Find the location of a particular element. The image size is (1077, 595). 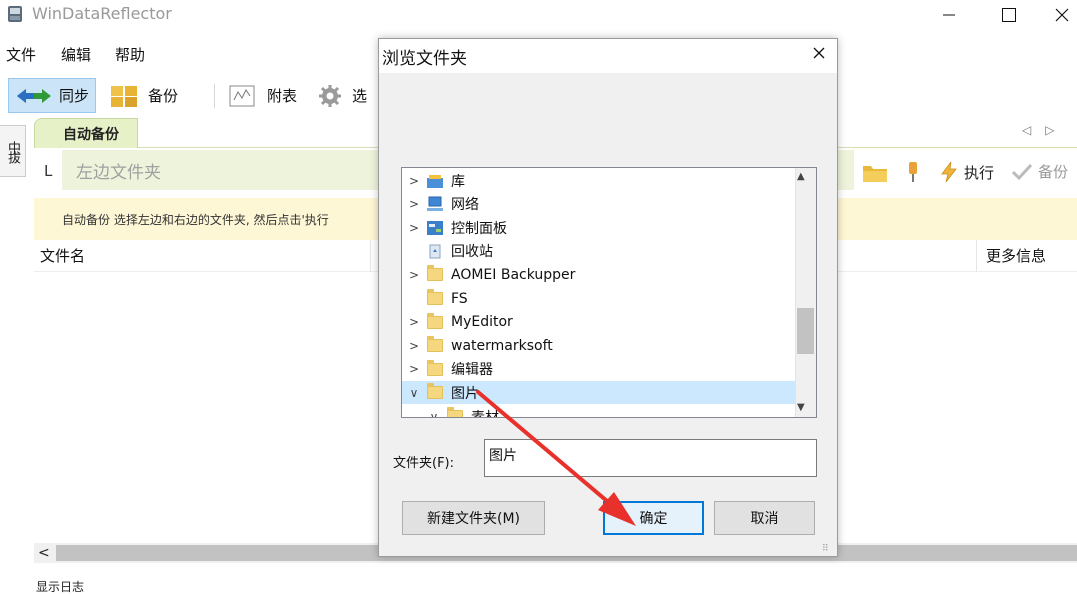

gear-icon is located at coordinates (330, 95).